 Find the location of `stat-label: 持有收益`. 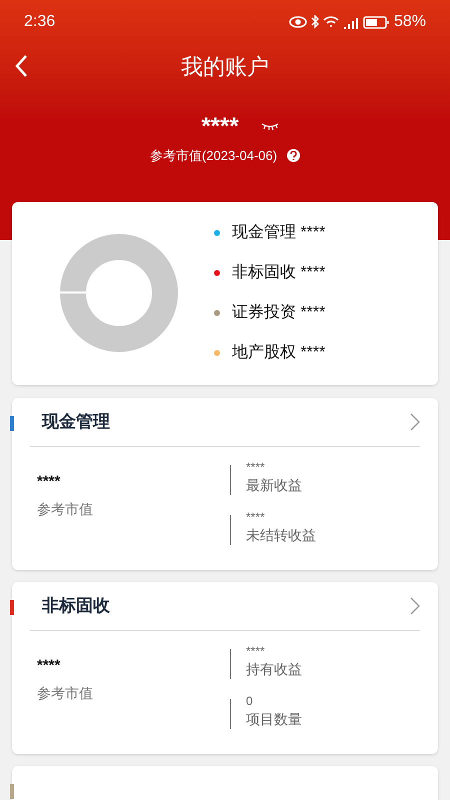

stat-label: 持有收益 is located at coordinates (274, 669).